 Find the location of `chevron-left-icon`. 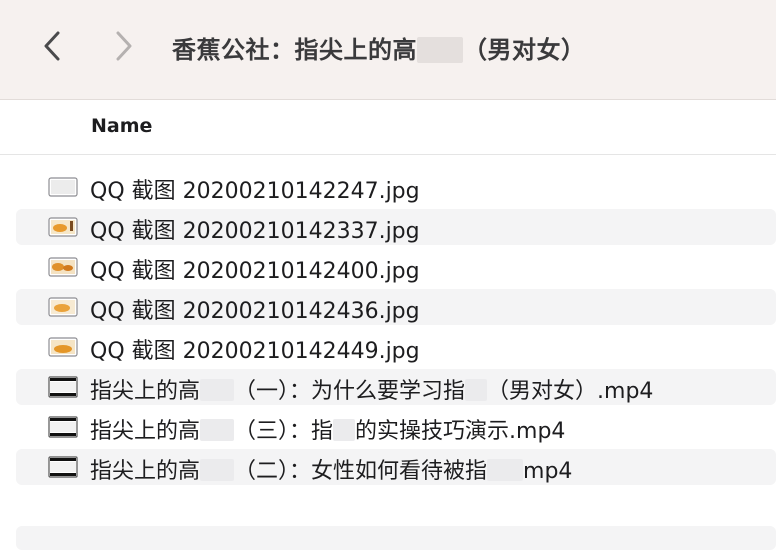

chevron-left-icon is located at coordinates (52, 46).